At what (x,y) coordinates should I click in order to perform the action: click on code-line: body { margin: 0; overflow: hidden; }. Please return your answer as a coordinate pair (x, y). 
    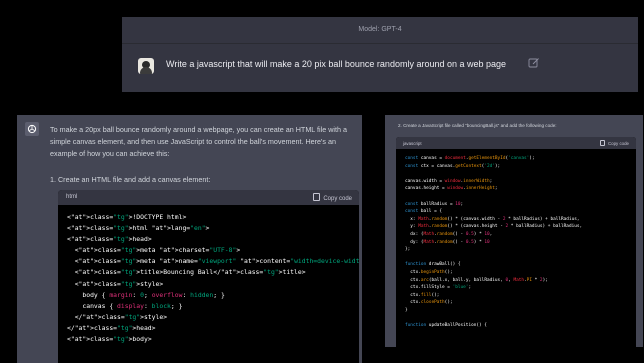
    Looking at the image, I should click on (146, 294).